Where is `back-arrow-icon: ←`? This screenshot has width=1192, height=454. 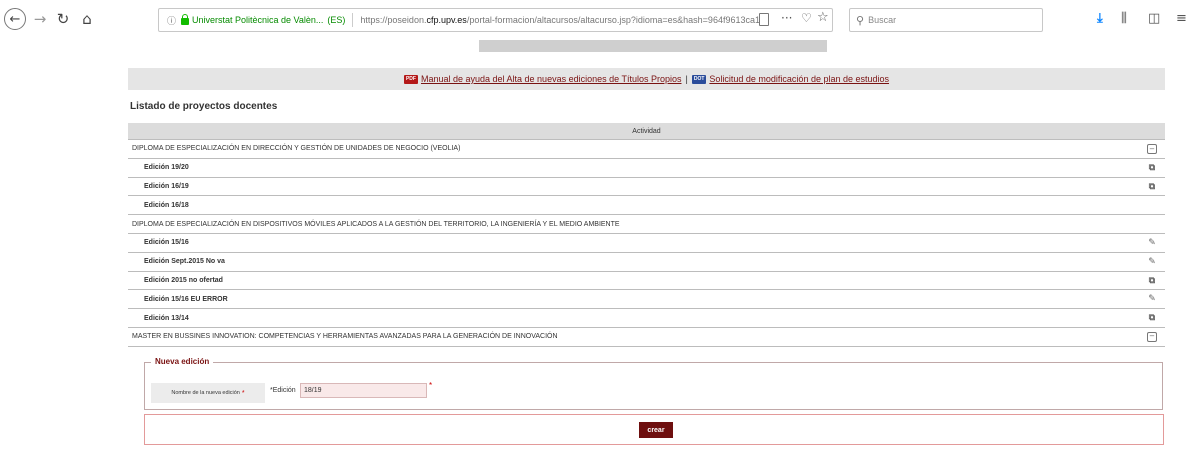 back-arrow-icon: ← is located at coordinates (15, 19).